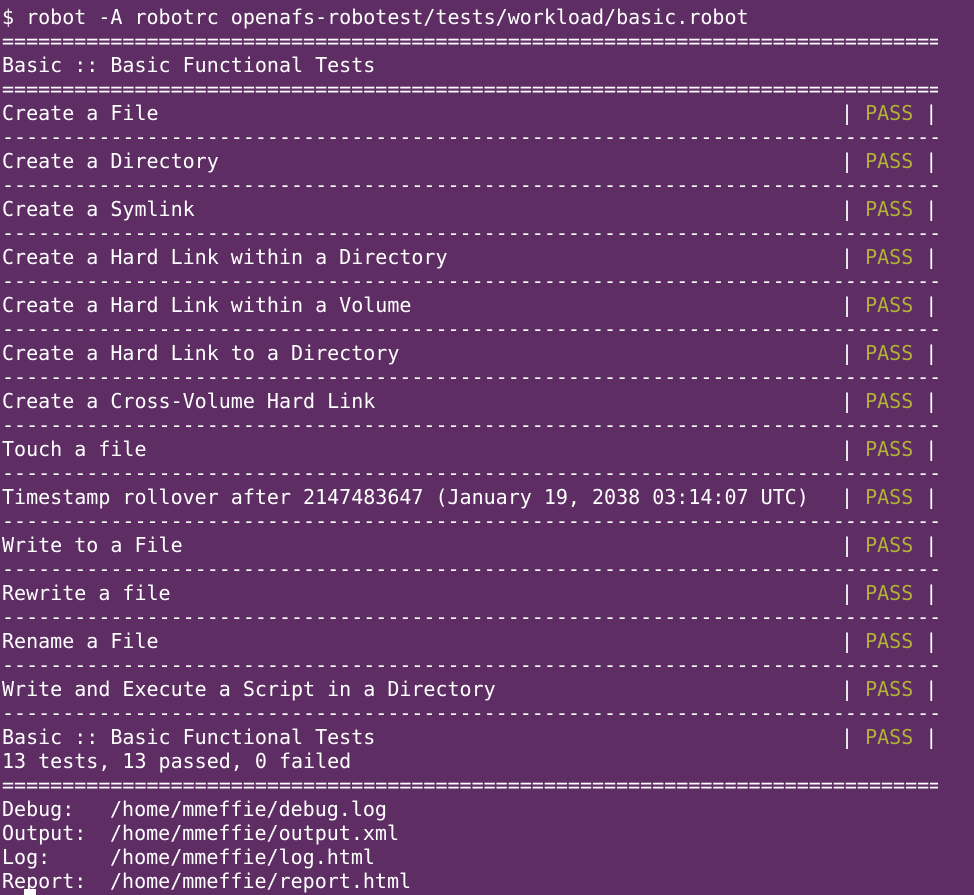 This screenshot has width=974, height=895. Describe the element at coordinates (86, 593) in the screenshot. I see `test-name: Rewrite a file` at that location.